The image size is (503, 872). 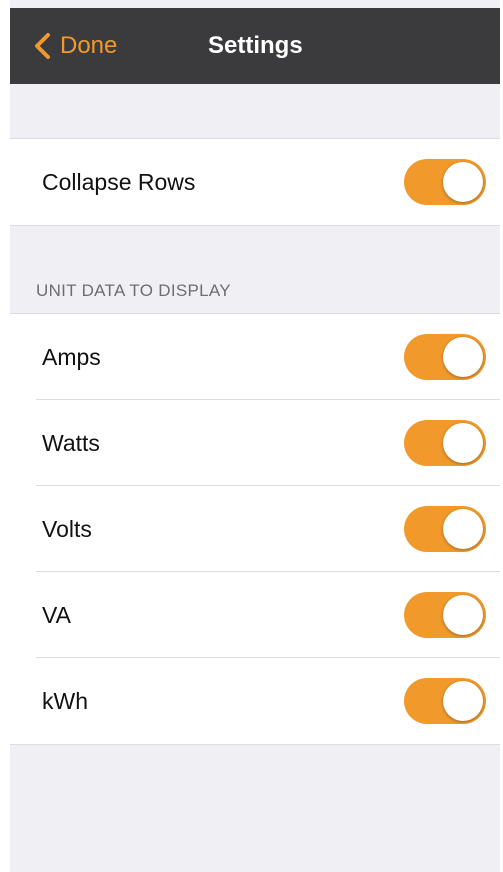 I want to click on amps-toggle, so click(x=445, y=357).